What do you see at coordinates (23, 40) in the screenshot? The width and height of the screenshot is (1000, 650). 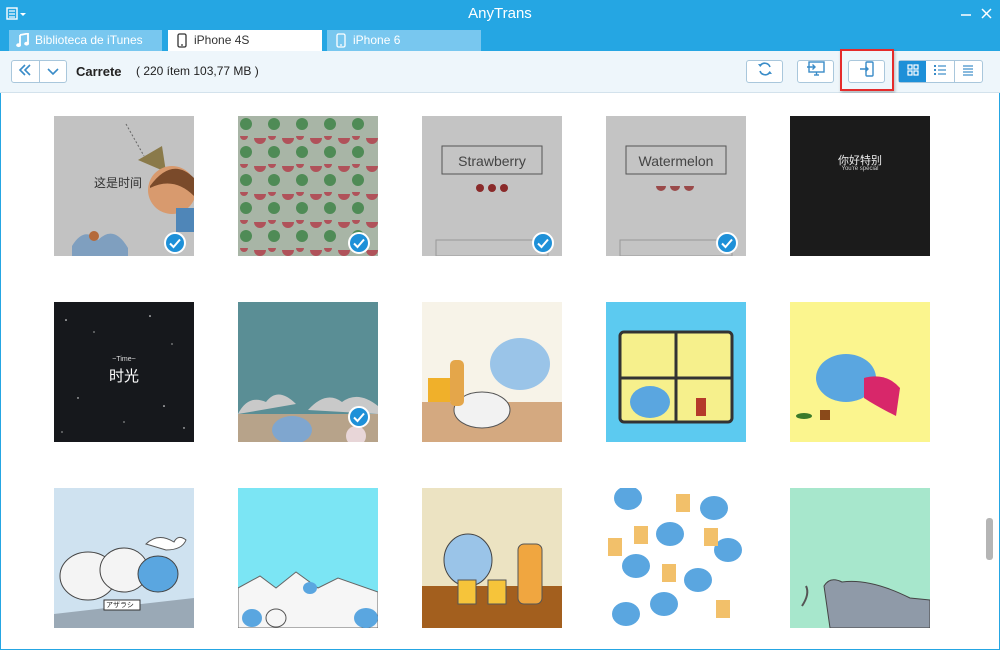 I see `music-note-icon` at bounding box center [23, 40].